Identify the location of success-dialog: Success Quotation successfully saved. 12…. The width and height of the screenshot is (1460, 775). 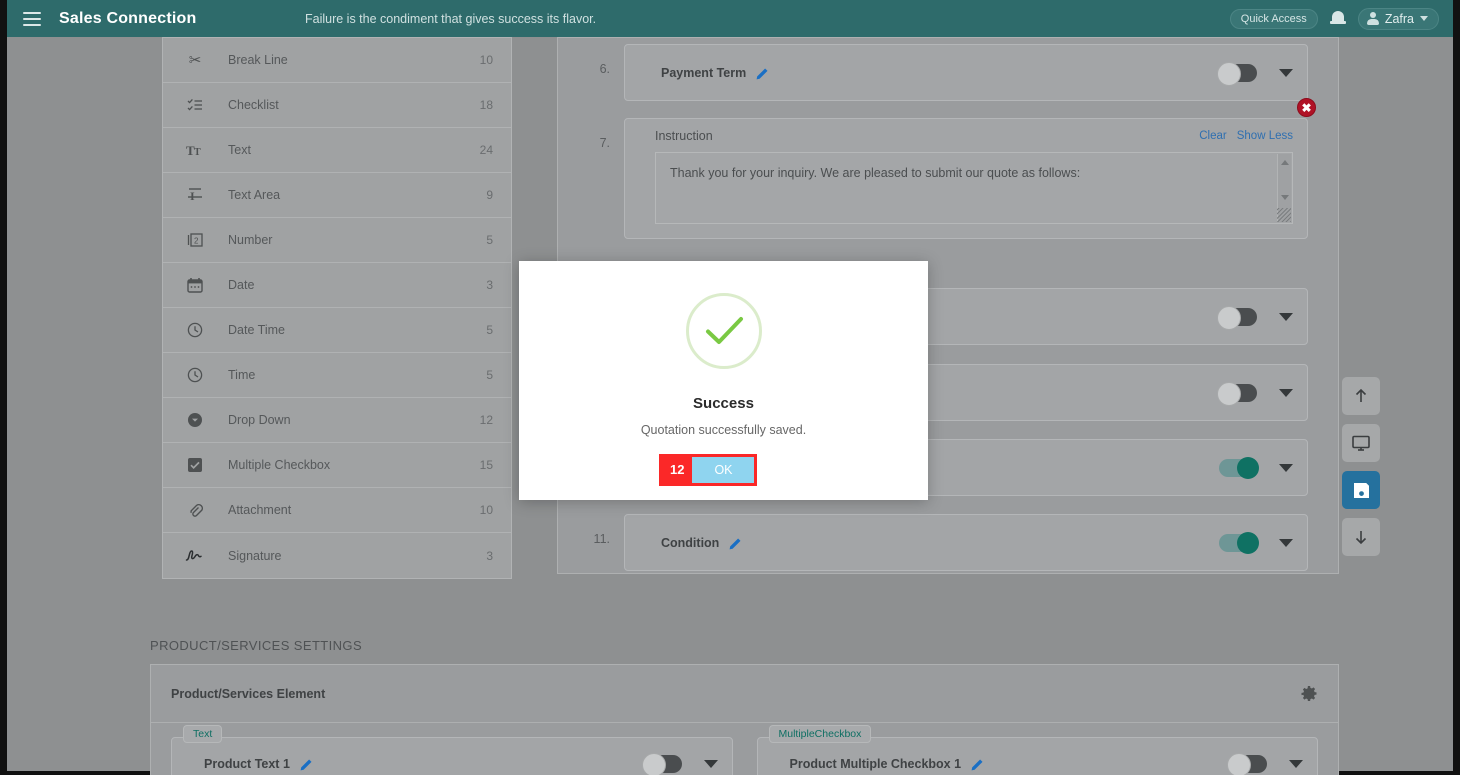
(723, 380).